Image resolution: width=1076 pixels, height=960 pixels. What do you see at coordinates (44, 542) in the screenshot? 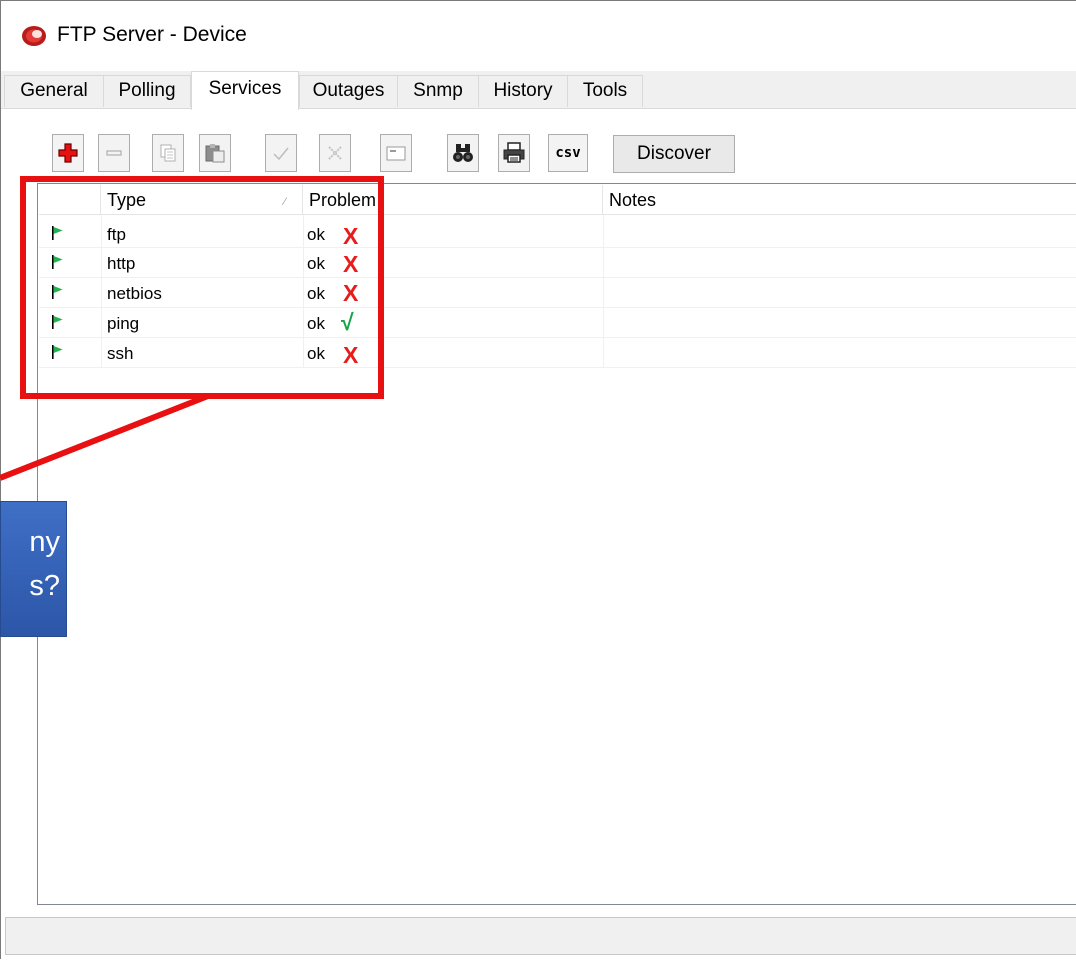
I see `callout-text-line1: ny` at bounding box center [44, 542].